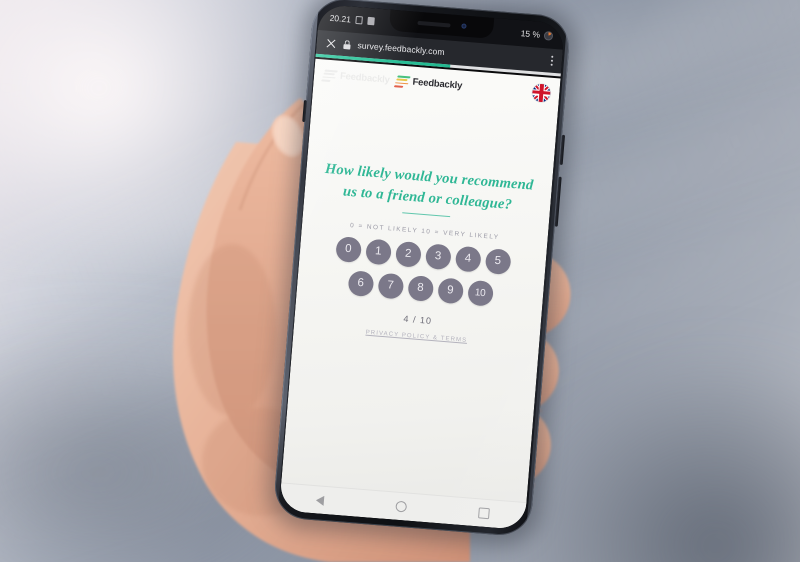 The width and height of the screenshot is (800, 562). I want to click on question-underline, so click(426, 214).